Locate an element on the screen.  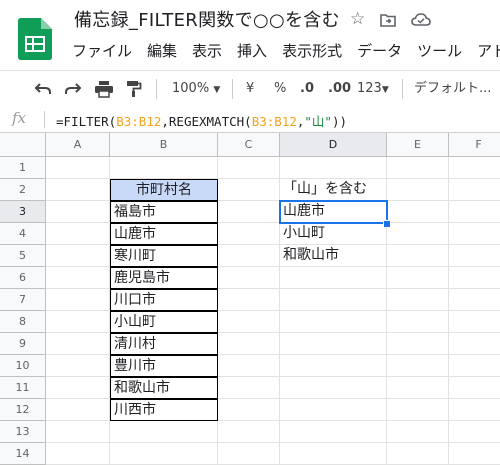
table-cell: 豊川市 is located at coordinates (164, 366).